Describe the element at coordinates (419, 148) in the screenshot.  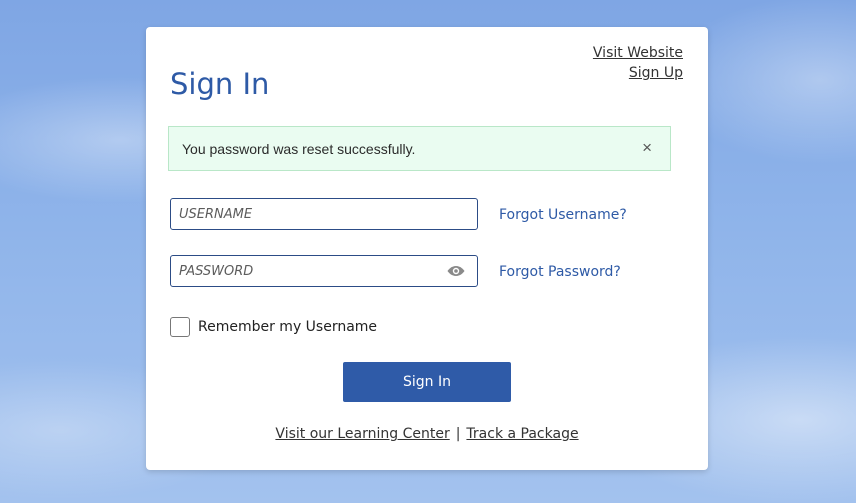
I see `success-alert: You password was reset successfully. ×` at that location.